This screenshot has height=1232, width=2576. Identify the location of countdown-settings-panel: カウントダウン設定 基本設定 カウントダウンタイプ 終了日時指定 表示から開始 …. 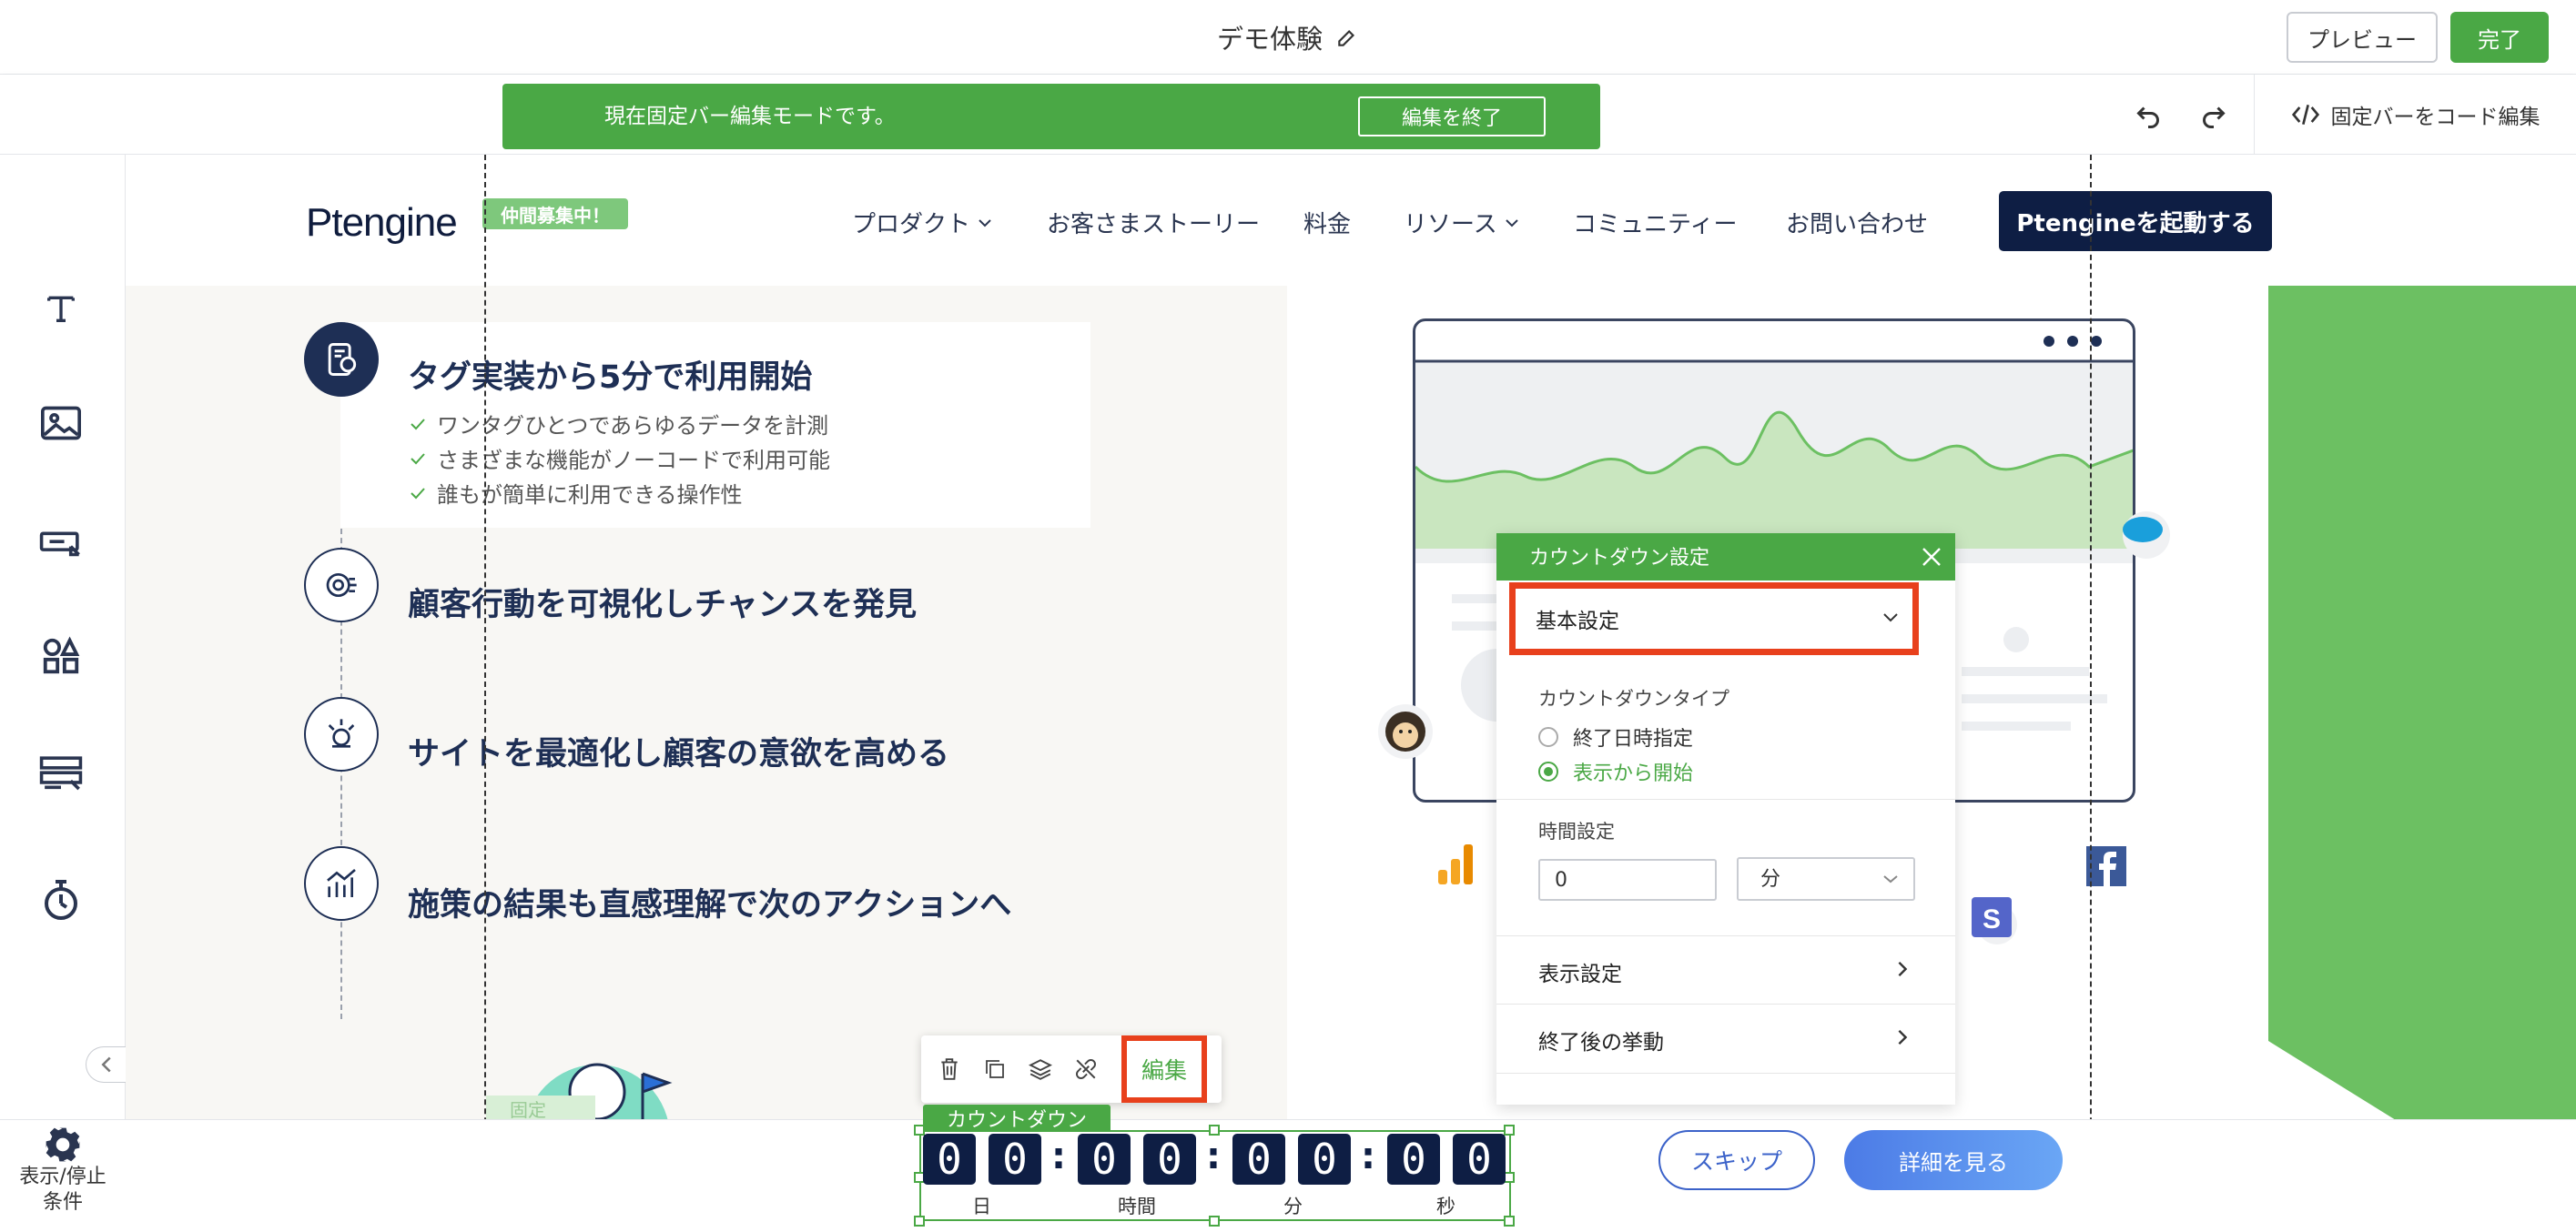
(1725, 819).